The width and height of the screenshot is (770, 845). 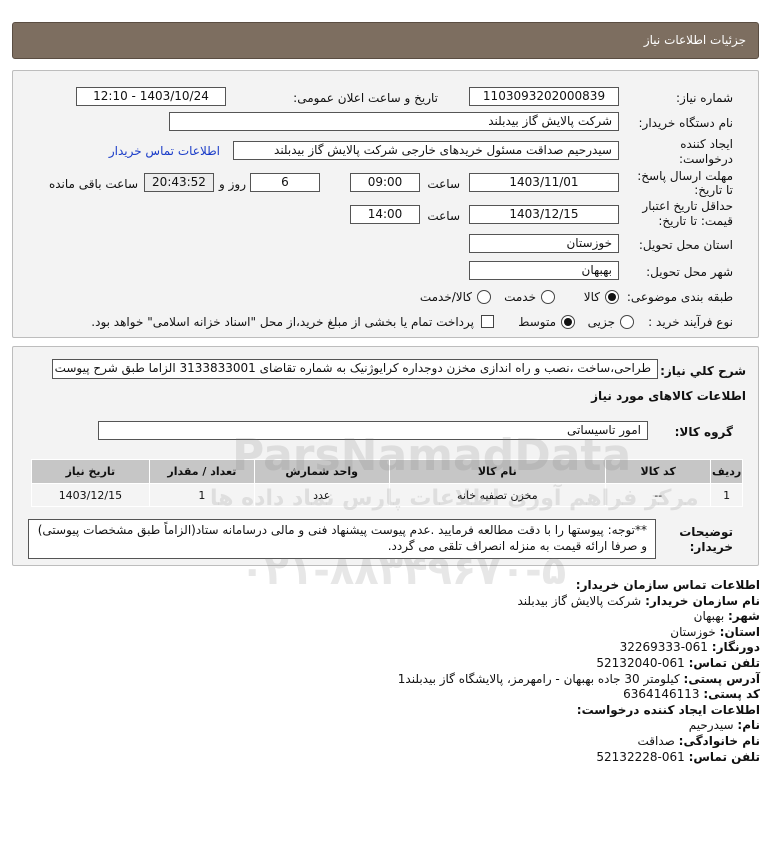 What do you see at coordinates (706, 532) in the screenshot?
I see `buyer-notes-label: توضیحات` at bounding box center [706, 532].